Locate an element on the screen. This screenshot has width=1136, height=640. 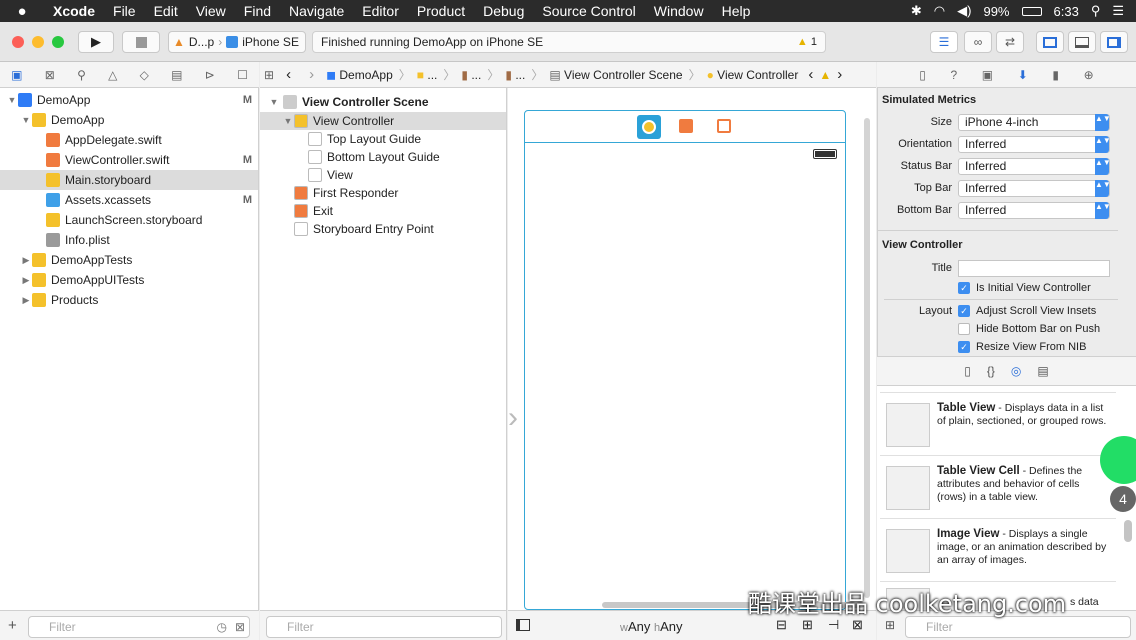
stack-view-icon: ⊟ is located at coordinates (781, 625).